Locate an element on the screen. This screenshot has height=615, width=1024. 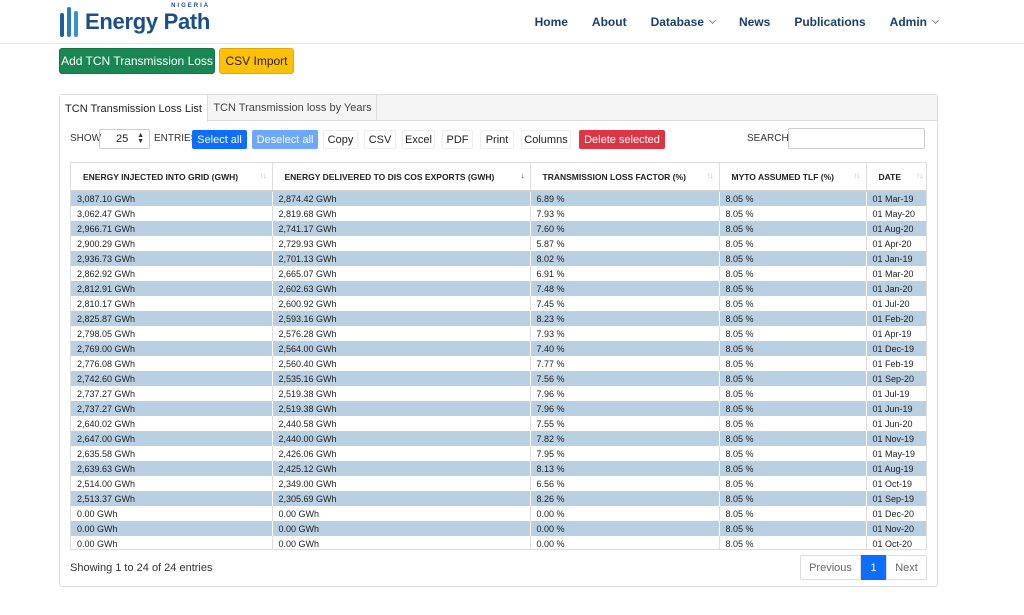
cell-date: 01 Mar-19 is located at coordinates (896, 198).